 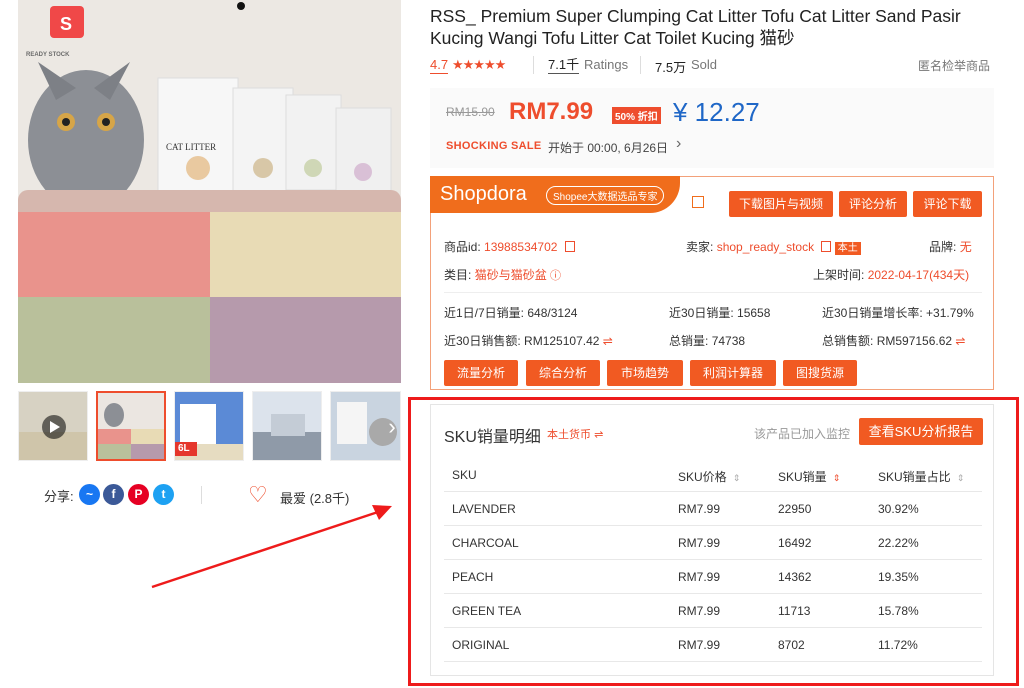 What do you see at coordinates (484, 509) in the screenshot?
I see `sku-name: LAVENDER` at bounding box center [484, 509].